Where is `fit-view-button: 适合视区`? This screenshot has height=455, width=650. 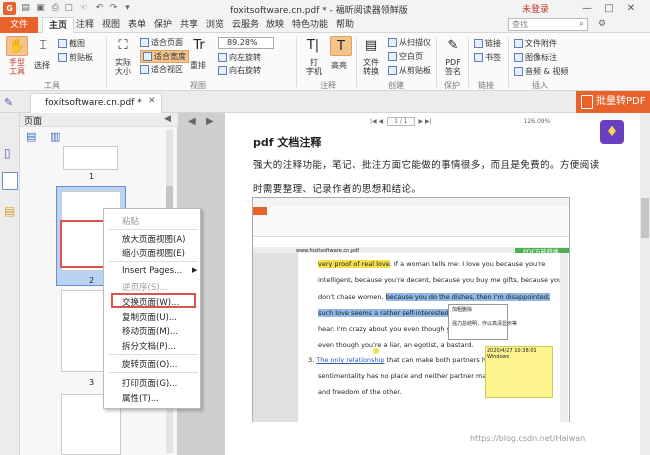
fit-view-button: 适合视区 is located at coordinates (161, 69).